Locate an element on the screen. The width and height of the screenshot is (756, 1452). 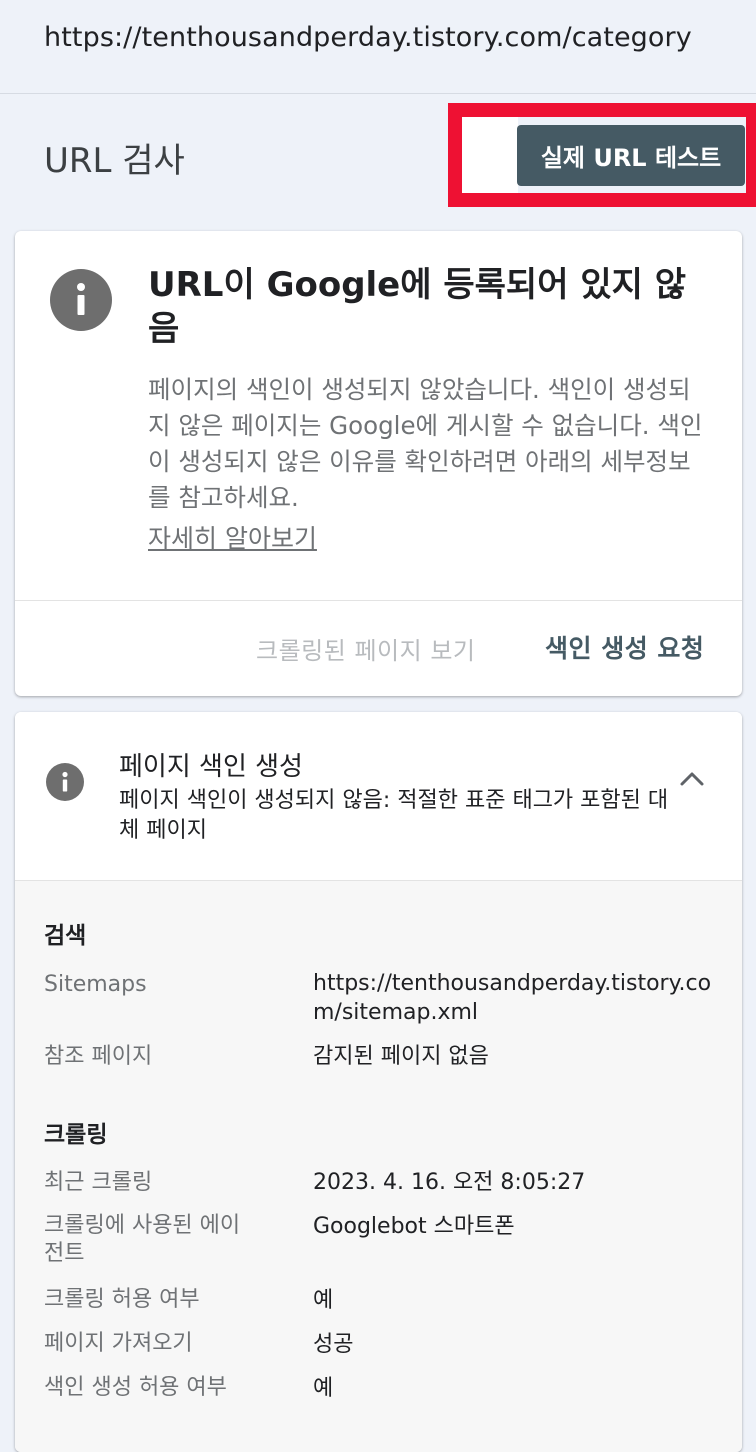
crawl-heading: 크롤링 is located at coordinates (76, 1135).